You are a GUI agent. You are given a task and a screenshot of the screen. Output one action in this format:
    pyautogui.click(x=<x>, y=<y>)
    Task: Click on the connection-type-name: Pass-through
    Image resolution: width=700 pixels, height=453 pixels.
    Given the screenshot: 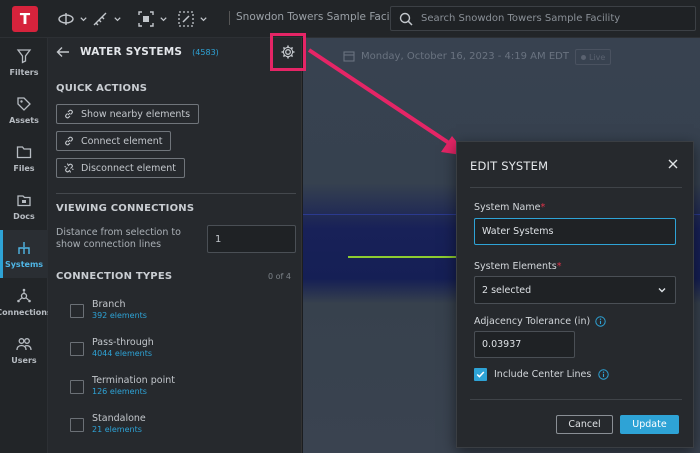 What is the action you would take?
    pyautogui.click(x=123, y=342)
    